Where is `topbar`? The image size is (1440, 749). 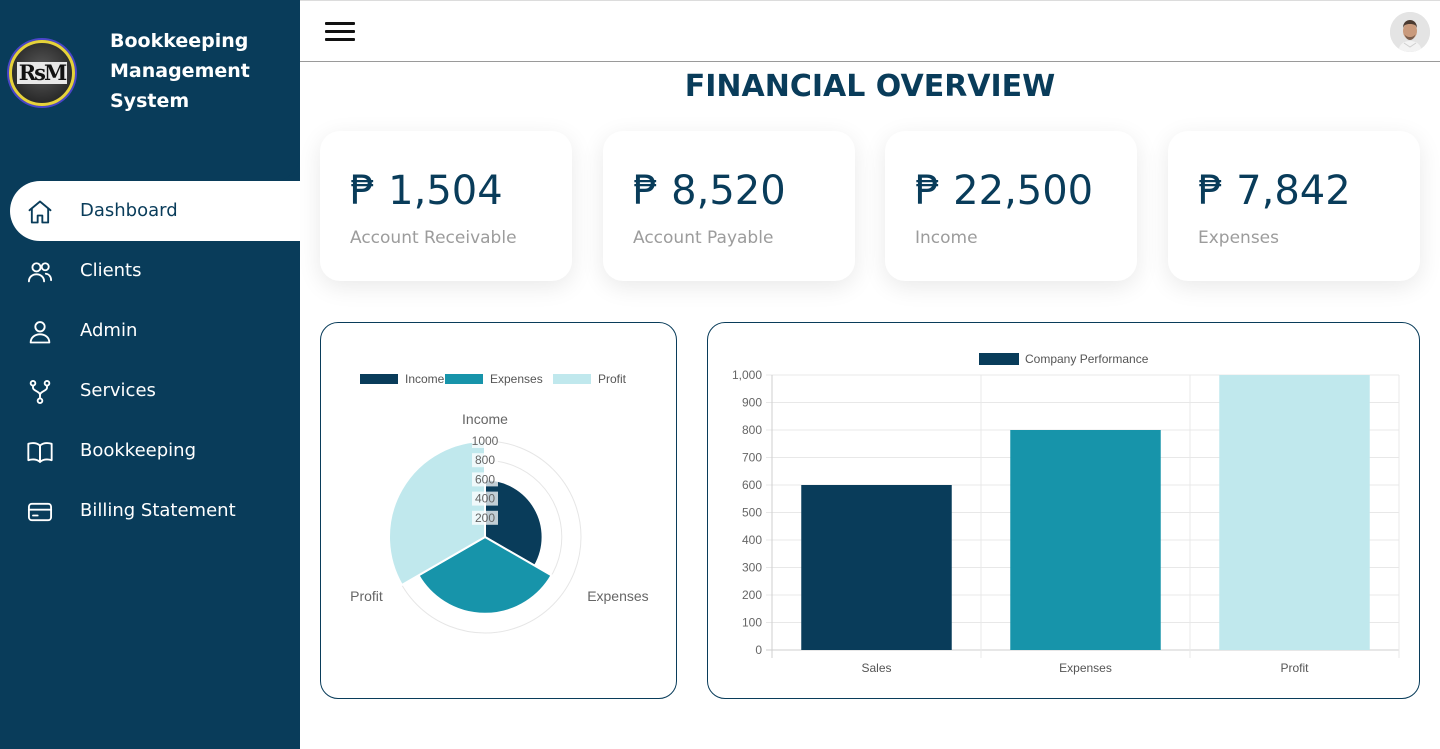
topbar is located at coordinates (870, 31).